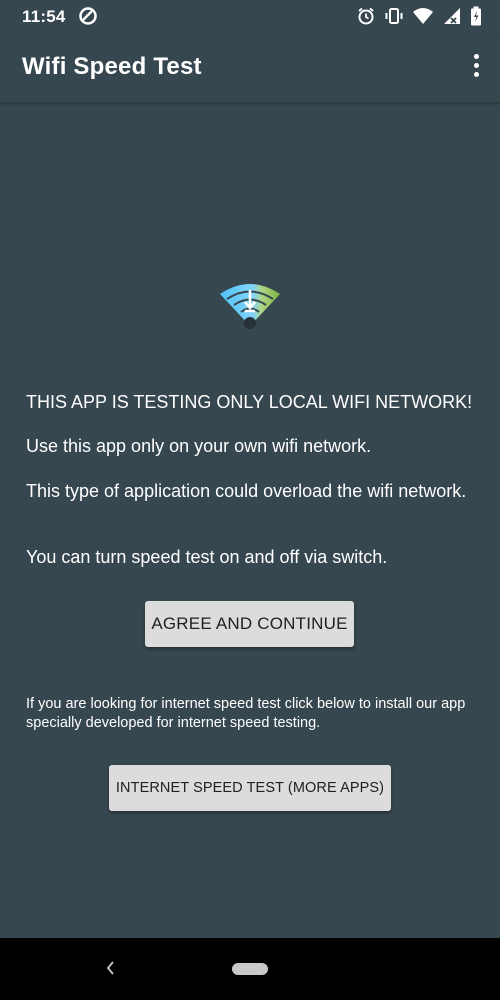 Image resolution: width=500 pixels, height=1000 pixels. Describe the element at coordinates (44, 16) in the screenshot. I see `status-time: 11:54` at that location.